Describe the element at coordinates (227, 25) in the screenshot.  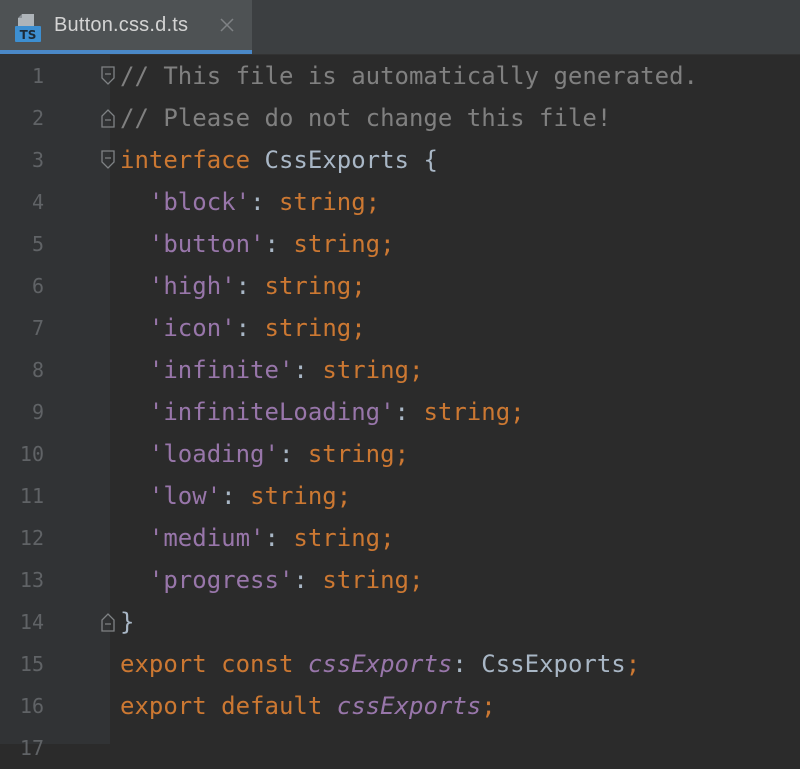
I see `close-icon` at that location.